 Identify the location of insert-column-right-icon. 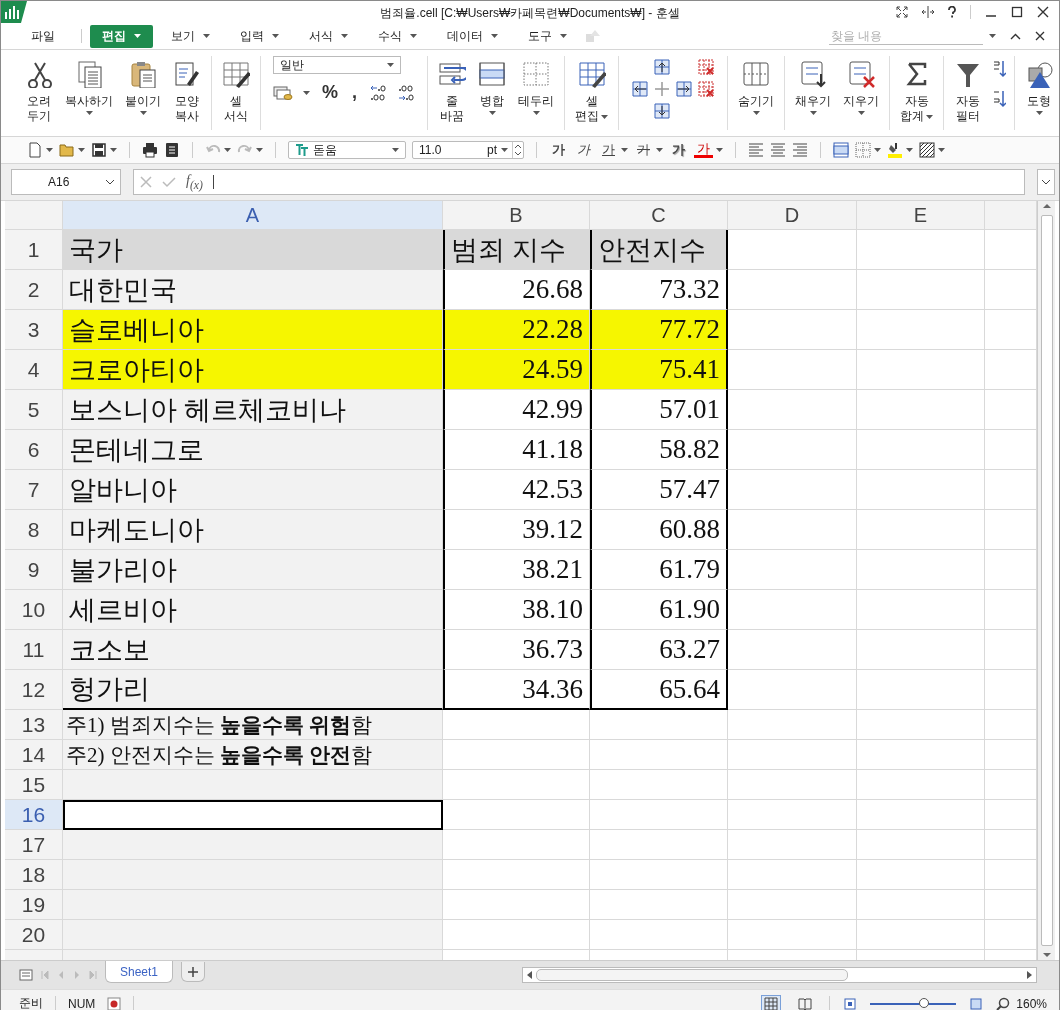
(684, 89).